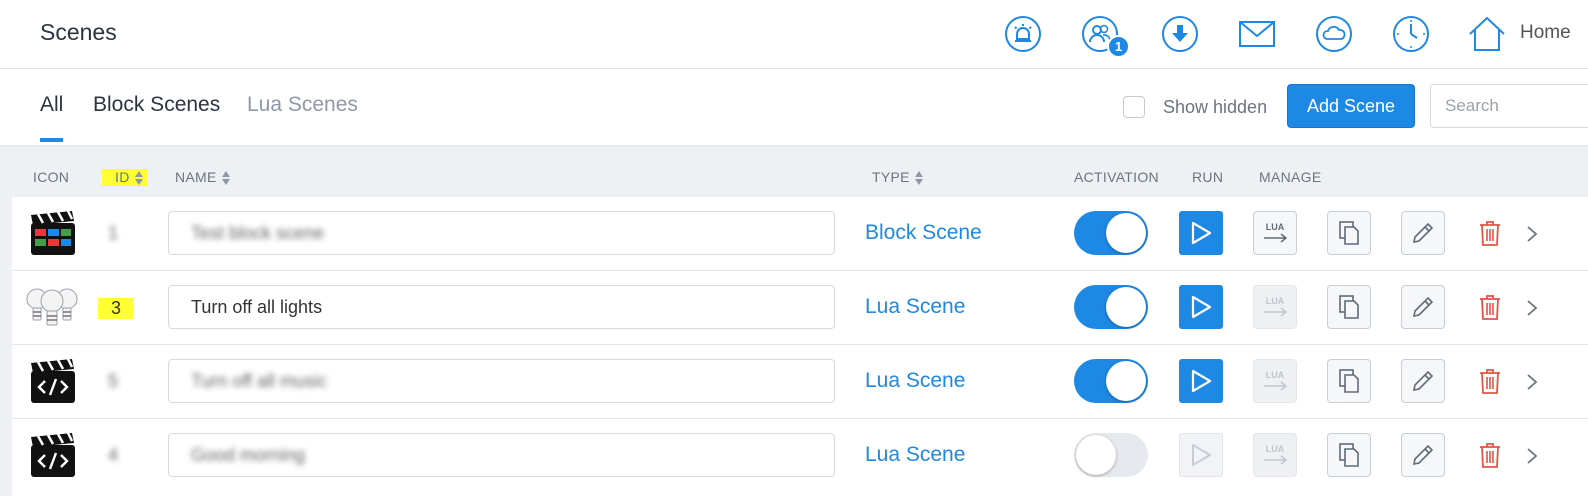  Describe the element at coordinates (196, 177) in the screenshot. I see `column-header-name-label: NAME` at that location.